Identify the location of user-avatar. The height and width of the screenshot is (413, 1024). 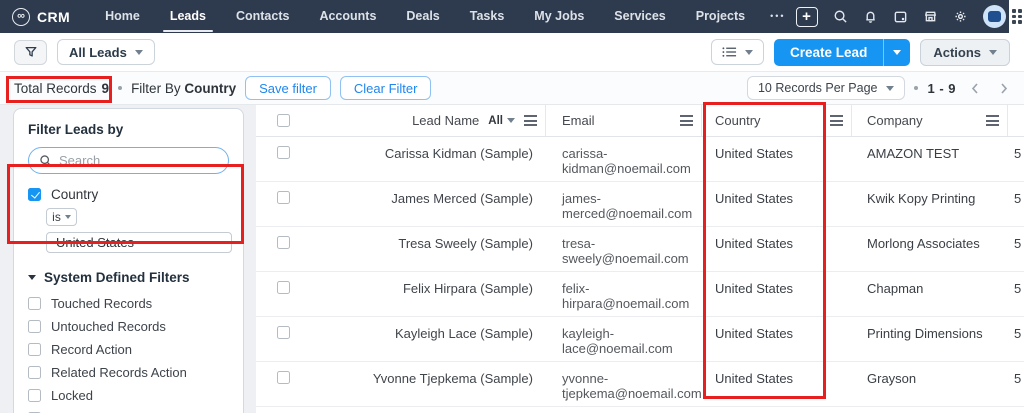
(994, 16).